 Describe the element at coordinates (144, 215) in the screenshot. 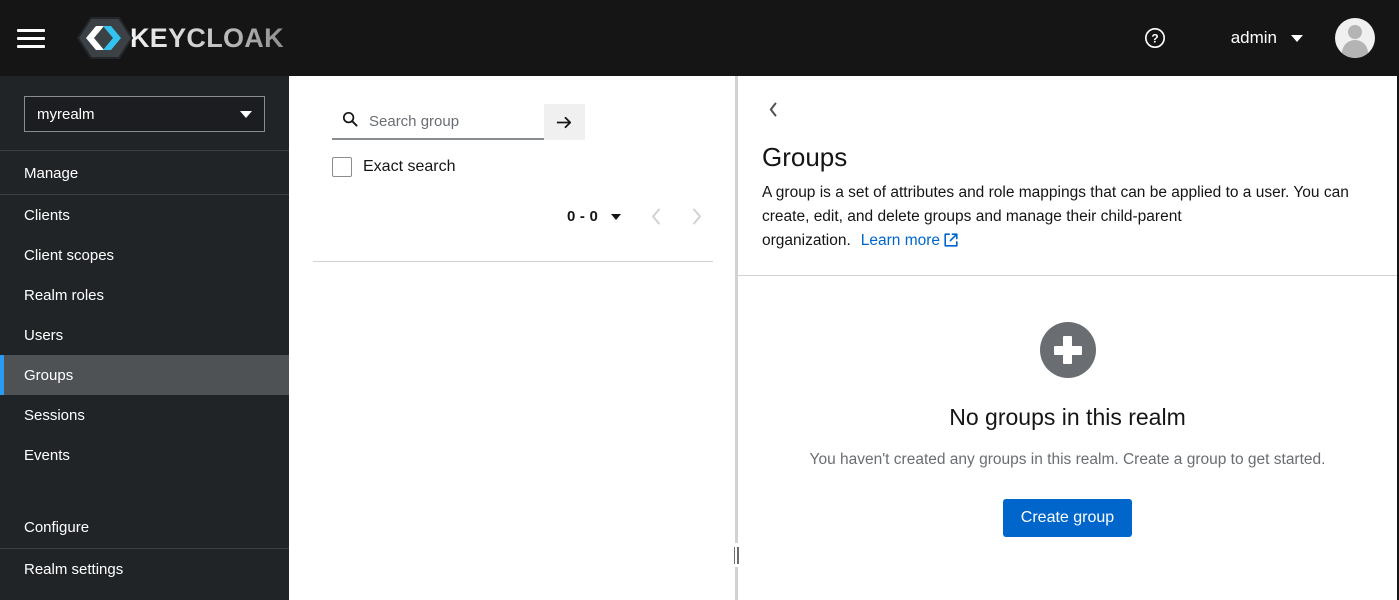

I see `sidebar-item-clients: Clients` at that location.